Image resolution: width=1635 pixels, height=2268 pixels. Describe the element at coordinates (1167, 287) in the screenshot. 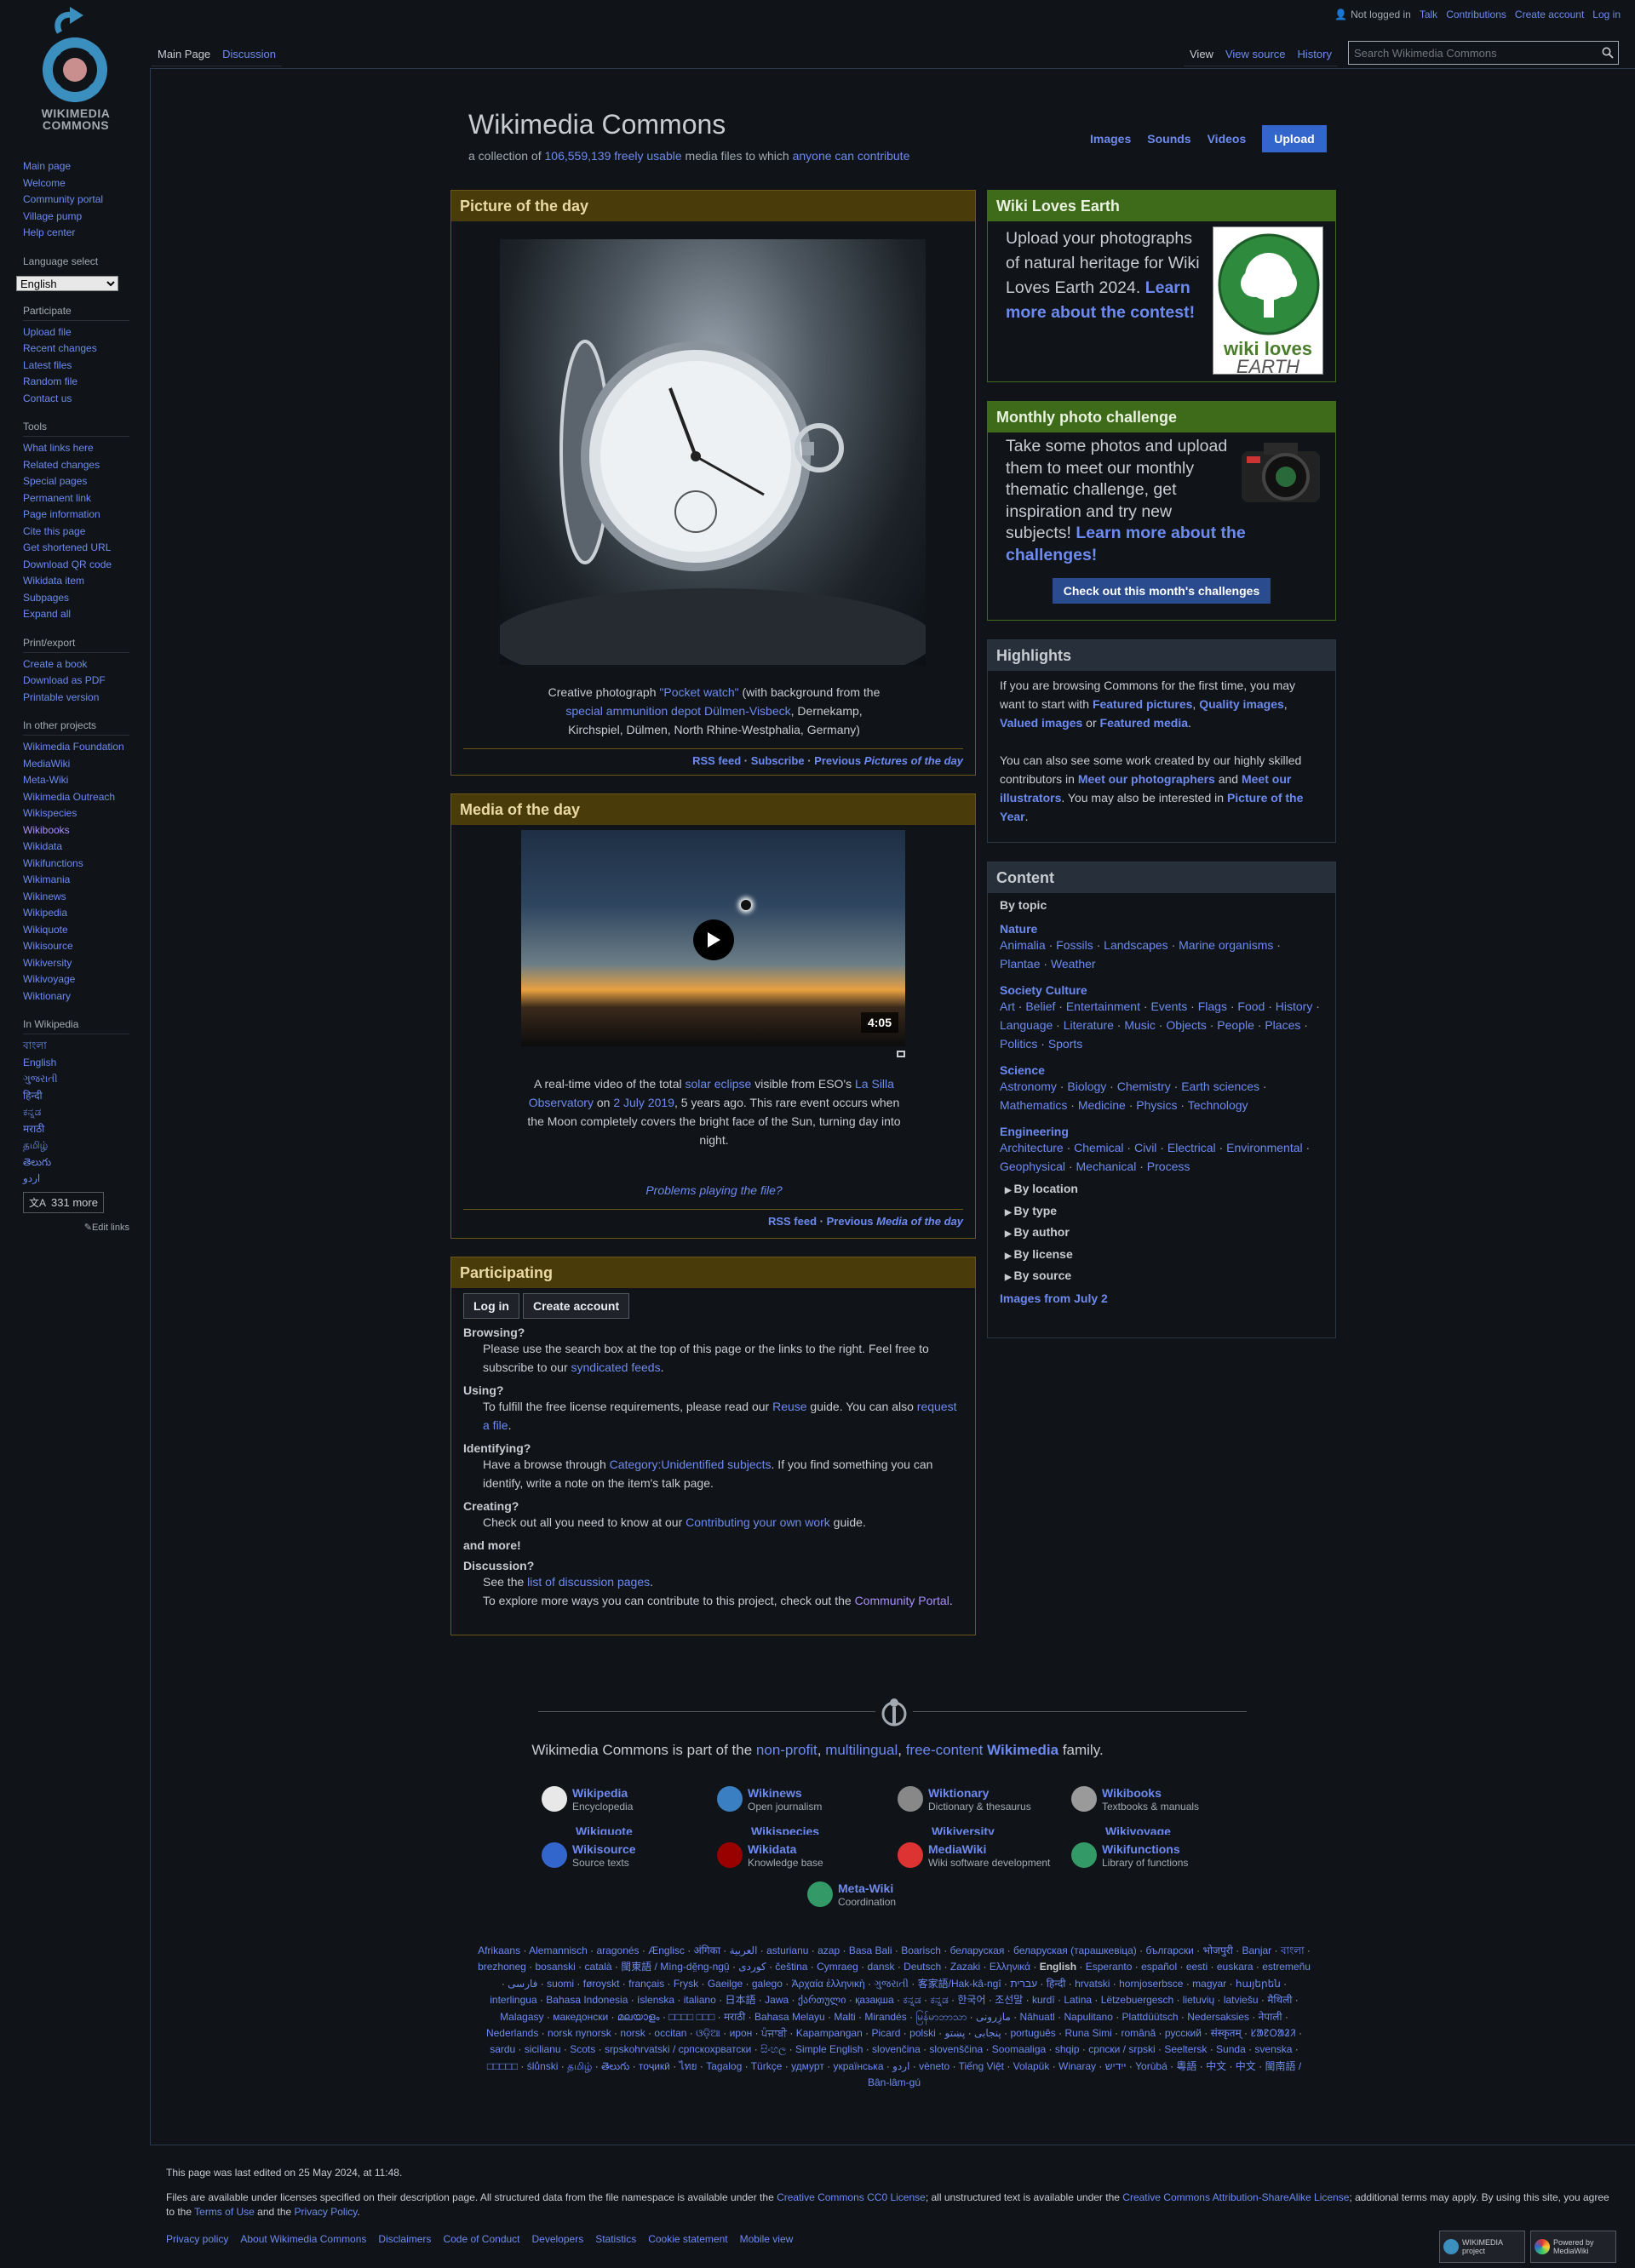

I see `wle-learn-link: Learn` at that location.